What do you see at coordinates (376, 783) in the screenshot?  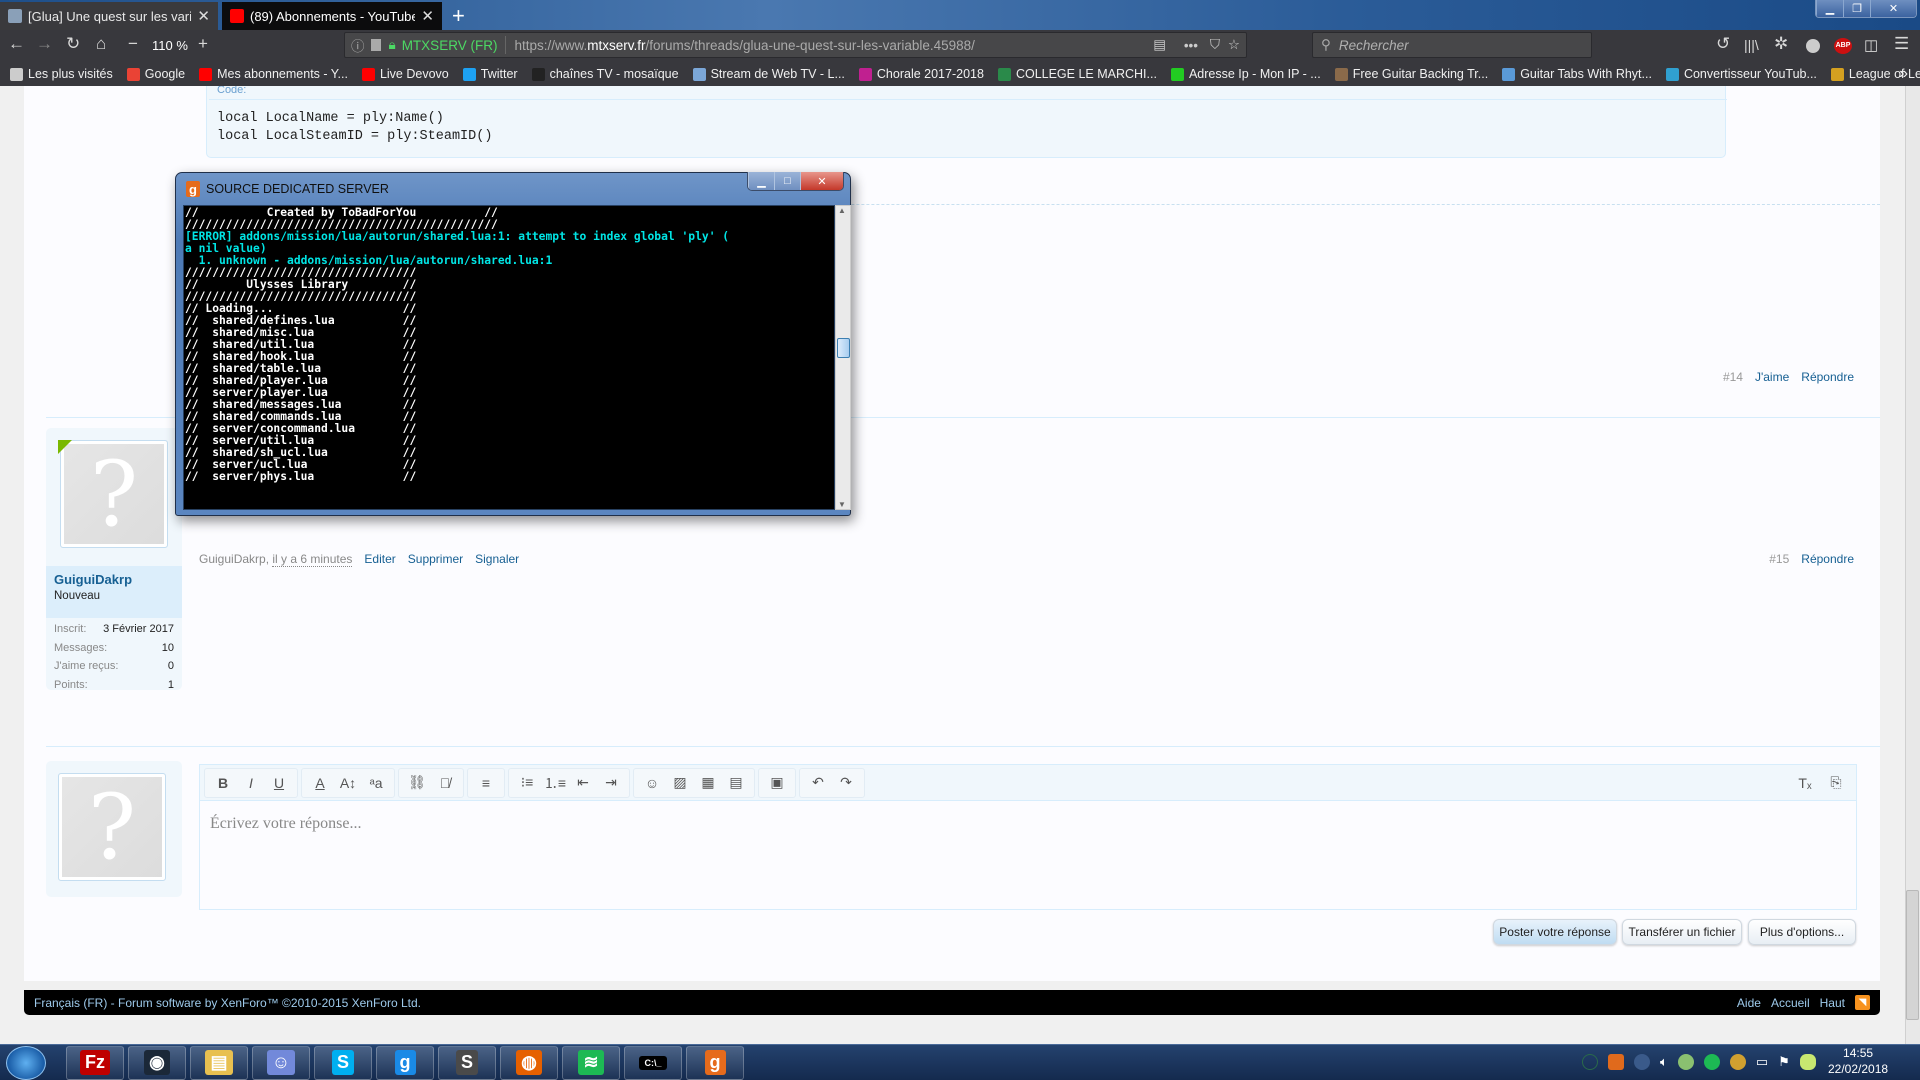 I see `font-family-button: ᵃa` at bounding box center [376, 783].